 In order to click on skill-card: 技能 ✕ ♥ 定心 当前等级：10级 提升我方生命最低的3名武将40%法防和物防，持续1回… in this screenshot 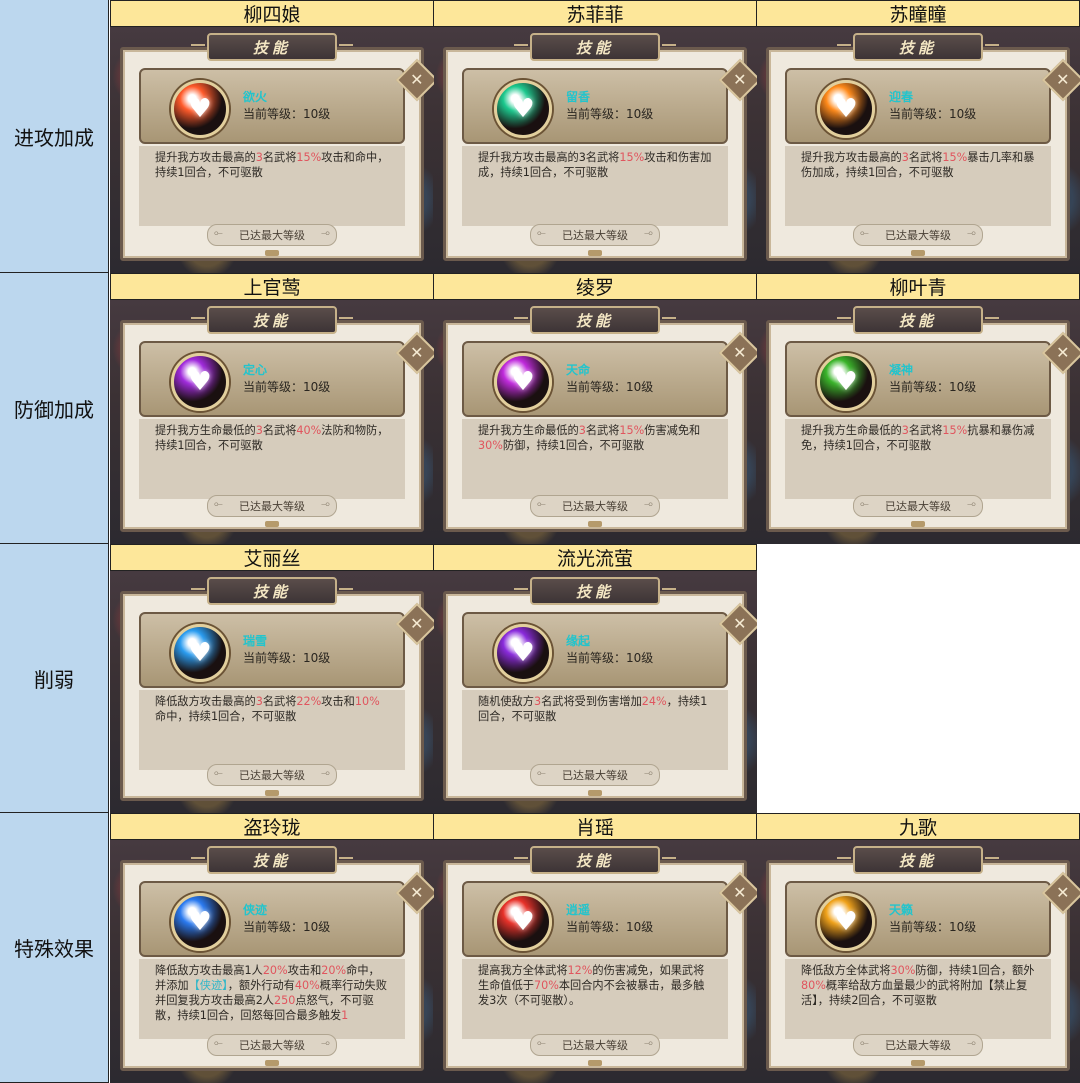, I will do `click(272, 422)`.